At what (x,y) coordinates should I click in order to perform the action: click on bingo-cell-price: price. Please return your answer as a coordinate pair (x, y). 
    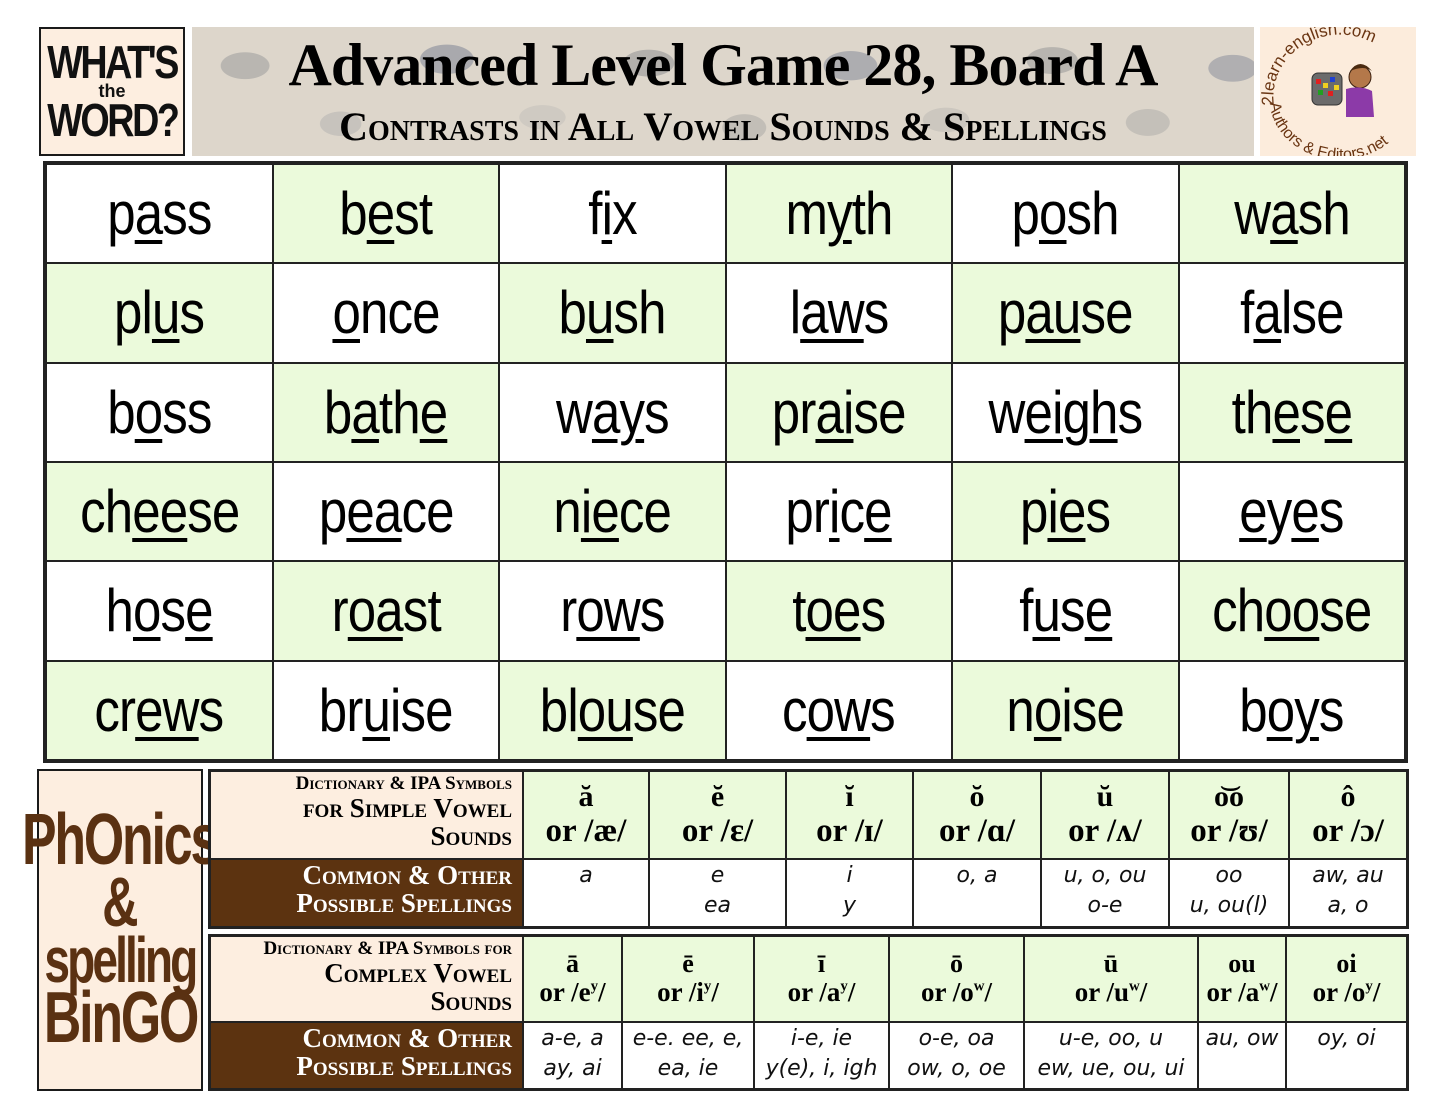
    Looking at the image, I should click on (838, 512).